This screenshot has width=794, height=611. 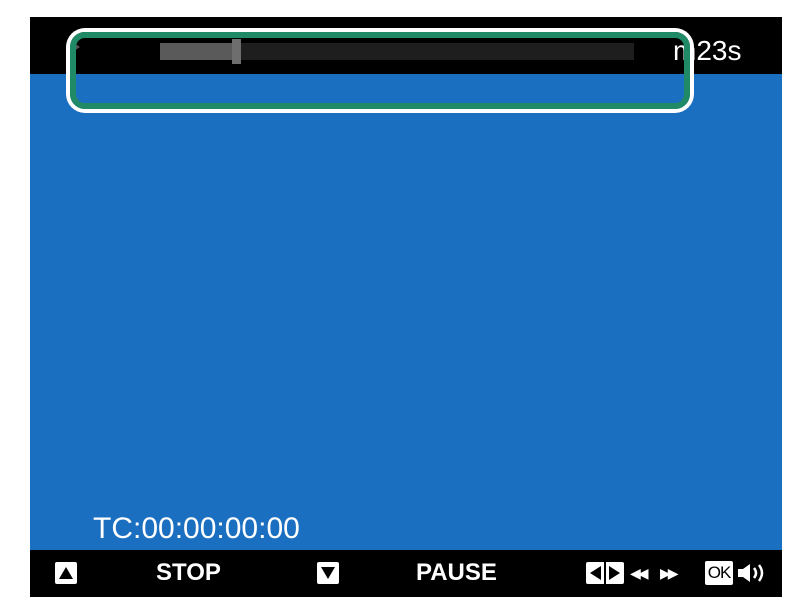 I want to click on play-icon, so click(x=74, y=47).